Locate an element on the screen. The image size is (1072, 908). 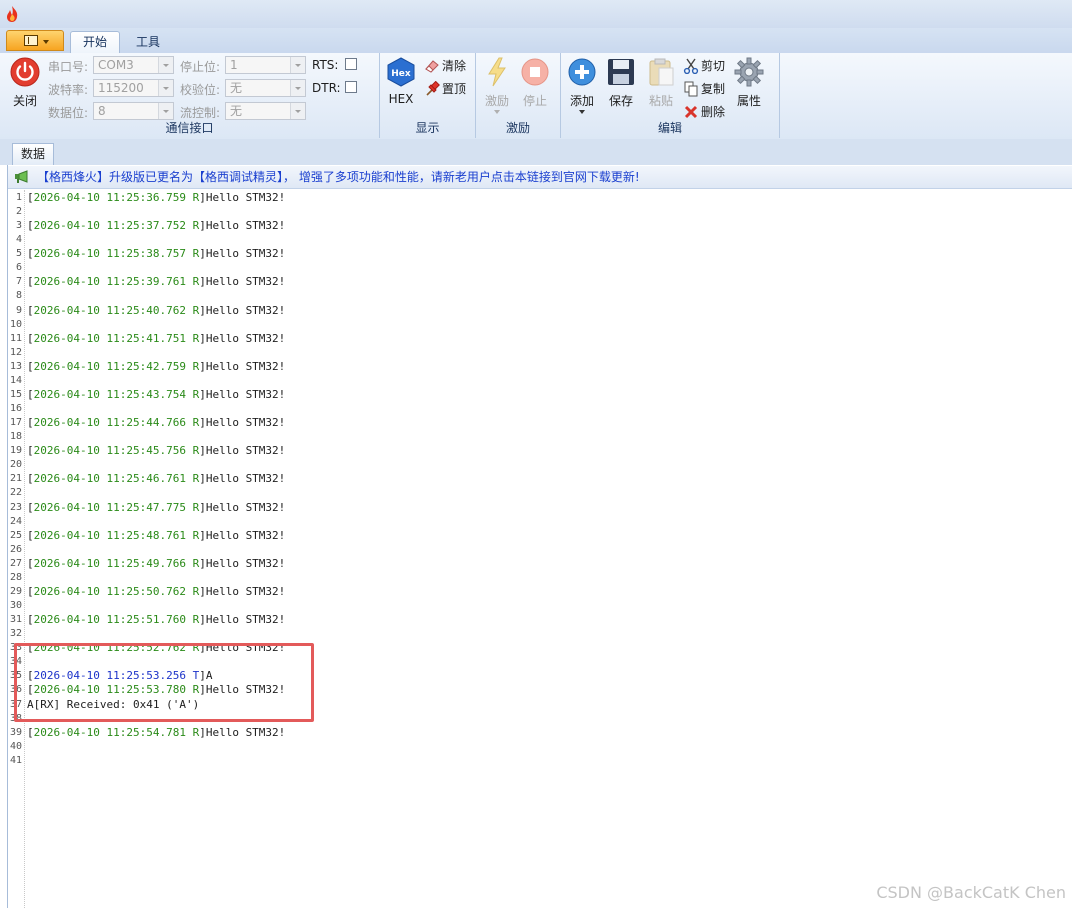
megaphone-icon is located at coordinates (21, 176).